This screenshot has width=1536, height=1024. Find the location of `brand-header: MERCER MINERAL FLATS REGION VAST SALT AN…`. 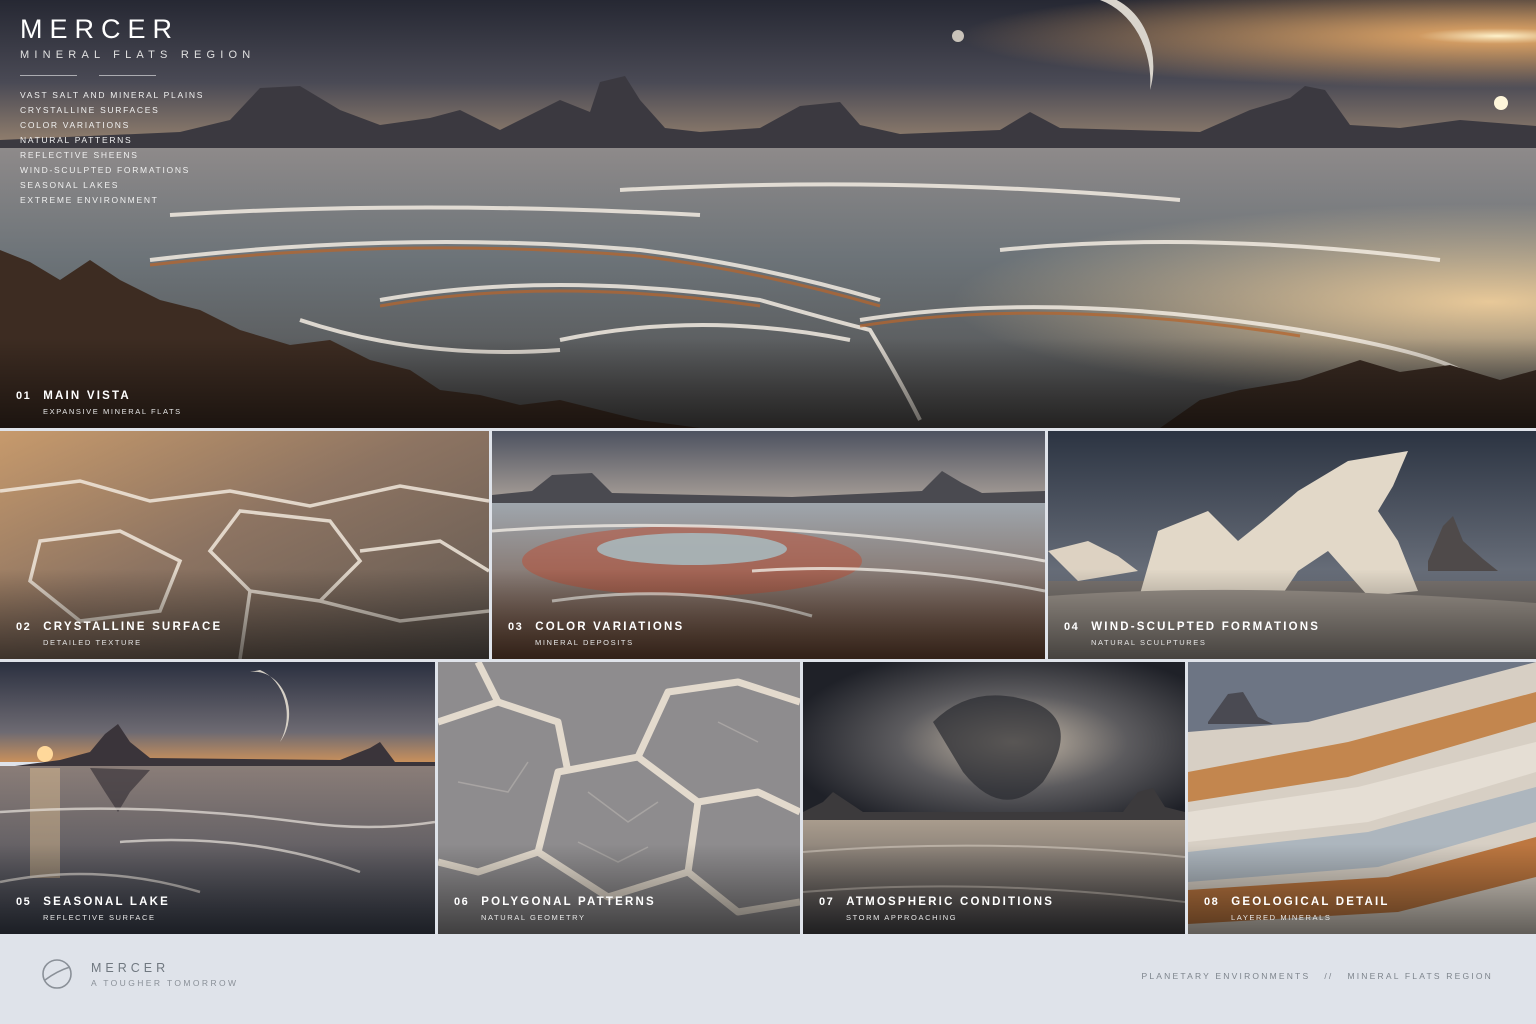

brand-header: MERCER MINERAL FLATS REGION VAST SALT AN… is located at coordinates (137, 111).